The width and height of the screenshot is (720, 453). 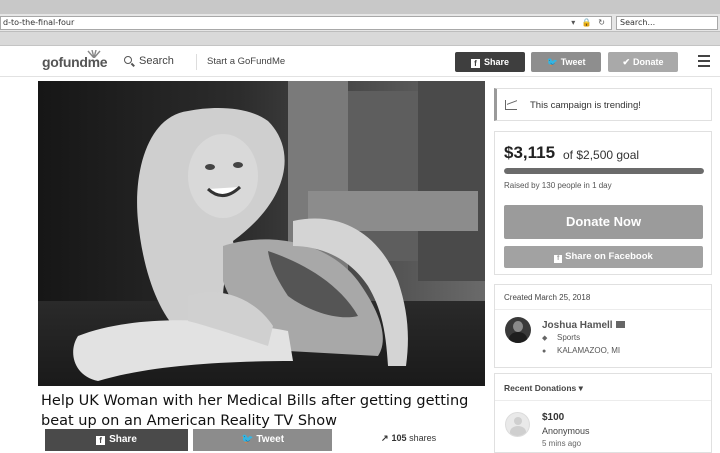 I want to click on mail-icon, so click(x=620, y=324).